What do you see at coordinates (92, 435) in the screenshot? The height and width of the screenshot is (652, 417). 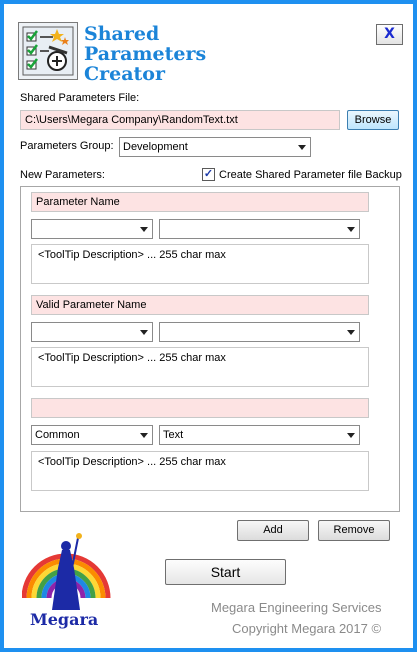 I see `parameter-group-select-3: Common` at bounding box center [92, 435].